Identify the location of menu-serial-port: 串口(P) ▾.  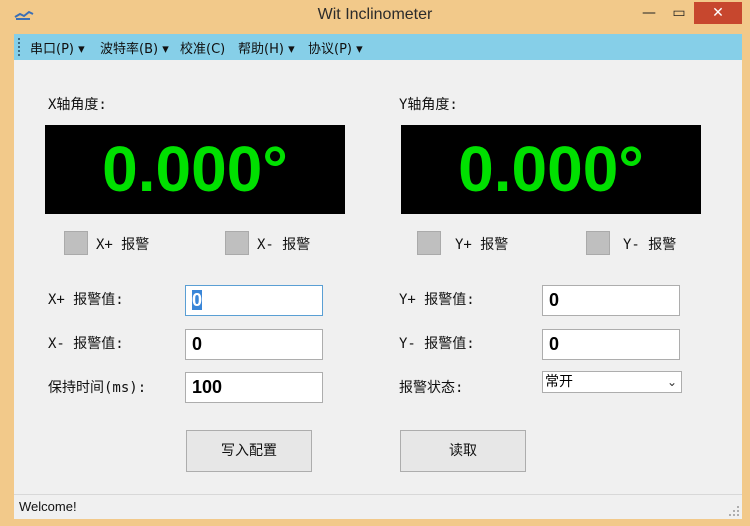
(57, 47).